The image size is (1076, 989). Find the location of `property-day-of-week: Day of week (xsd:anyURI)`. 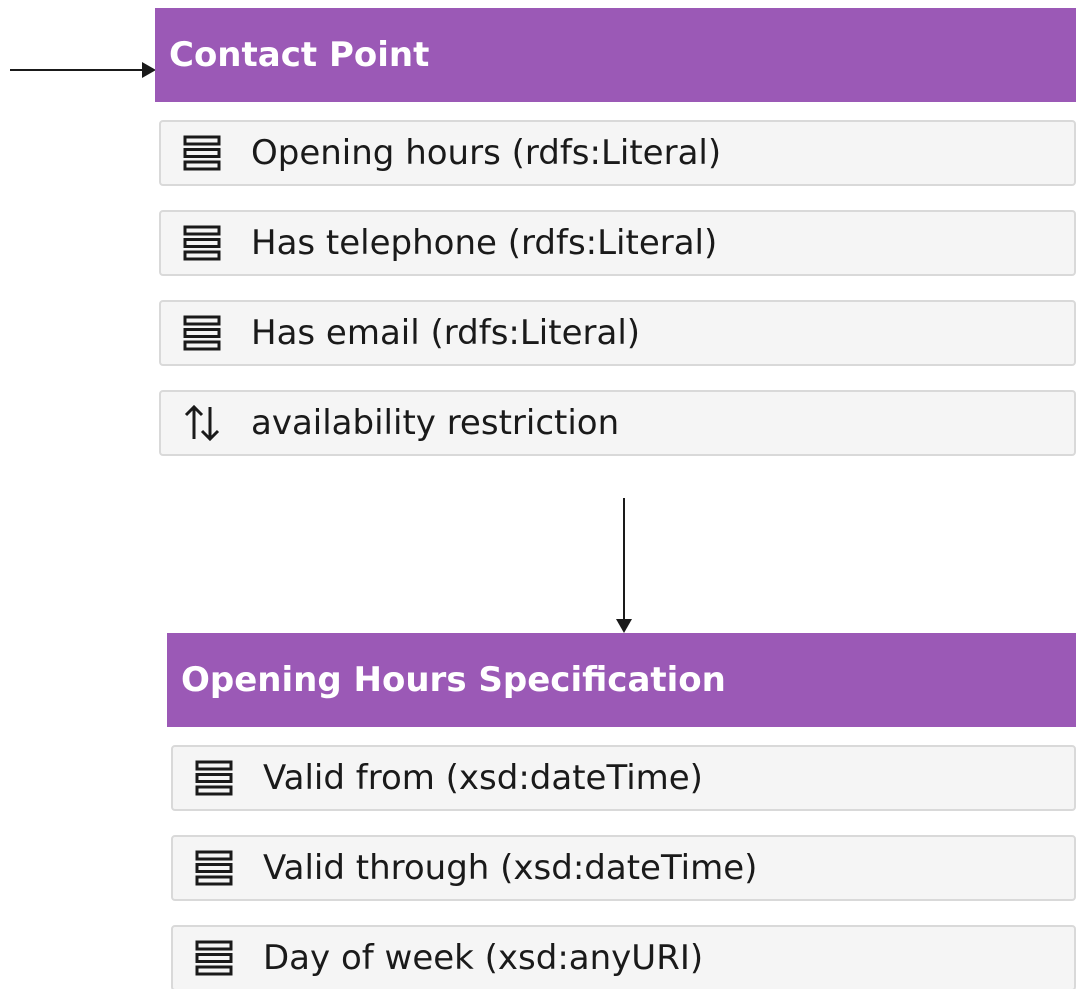

property-day-of-week: Day of week (xsd:anyURI) is located at coordinates (623, 957).